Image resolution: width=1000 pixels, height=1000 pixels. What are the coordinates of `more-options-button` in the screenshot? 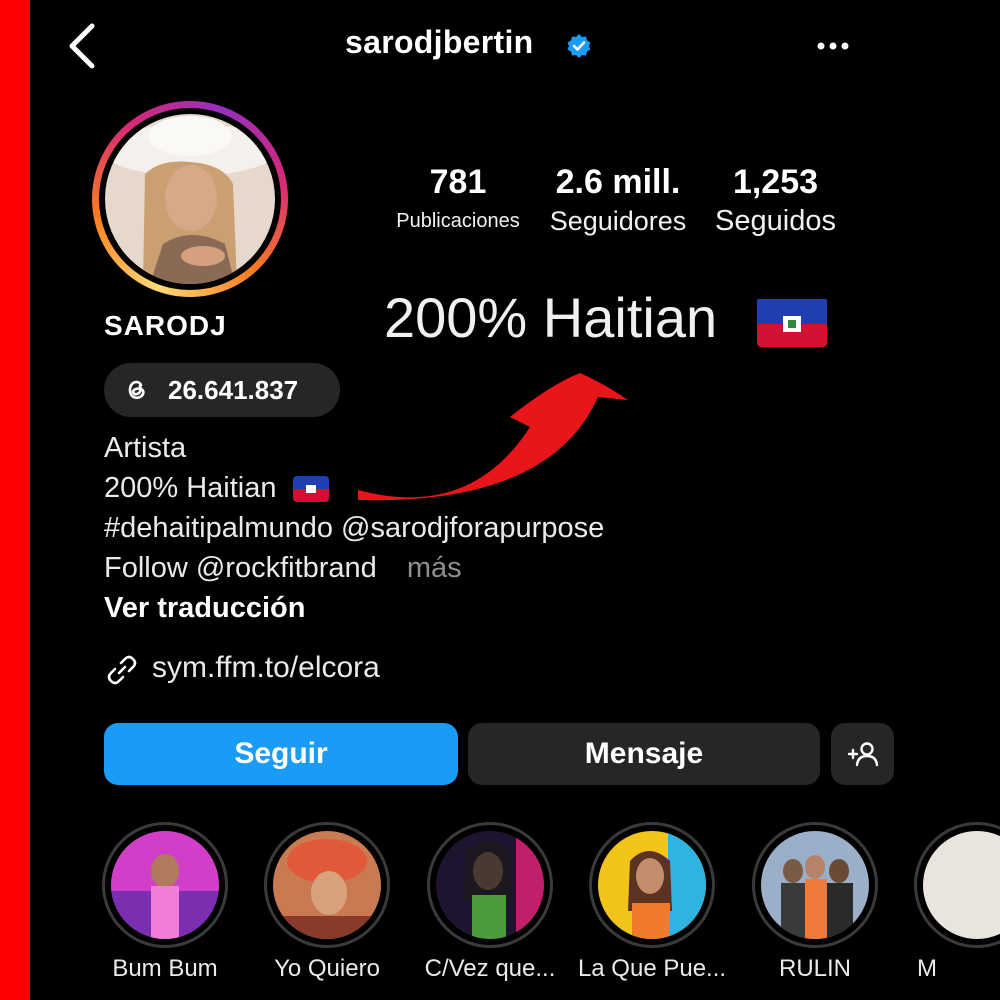 It's located at (833, 46).